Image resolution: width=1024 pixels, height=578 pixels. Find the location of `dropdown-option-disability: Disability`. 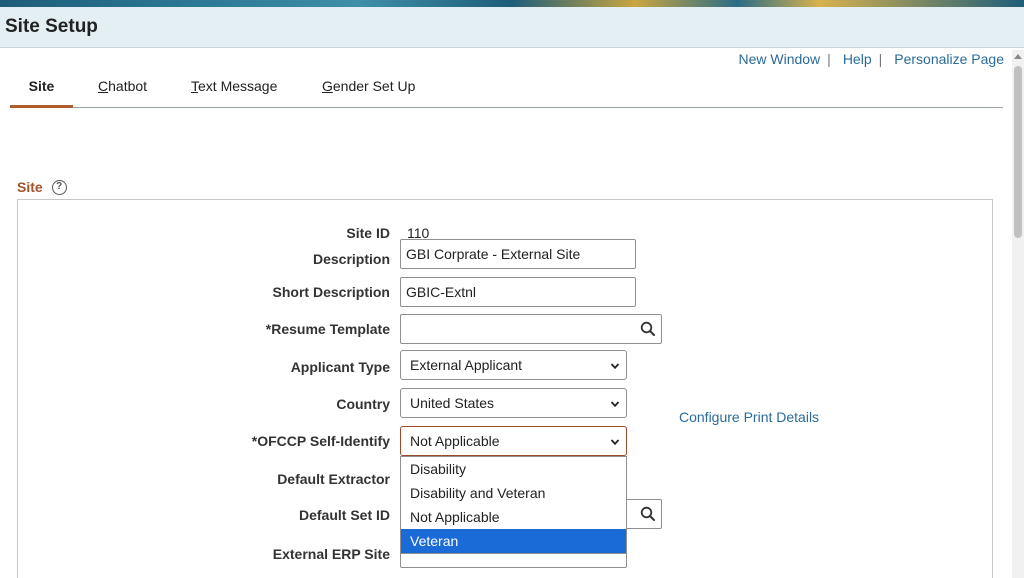

dropdown-option-disability: Disability is located at coordinates (513, 469).